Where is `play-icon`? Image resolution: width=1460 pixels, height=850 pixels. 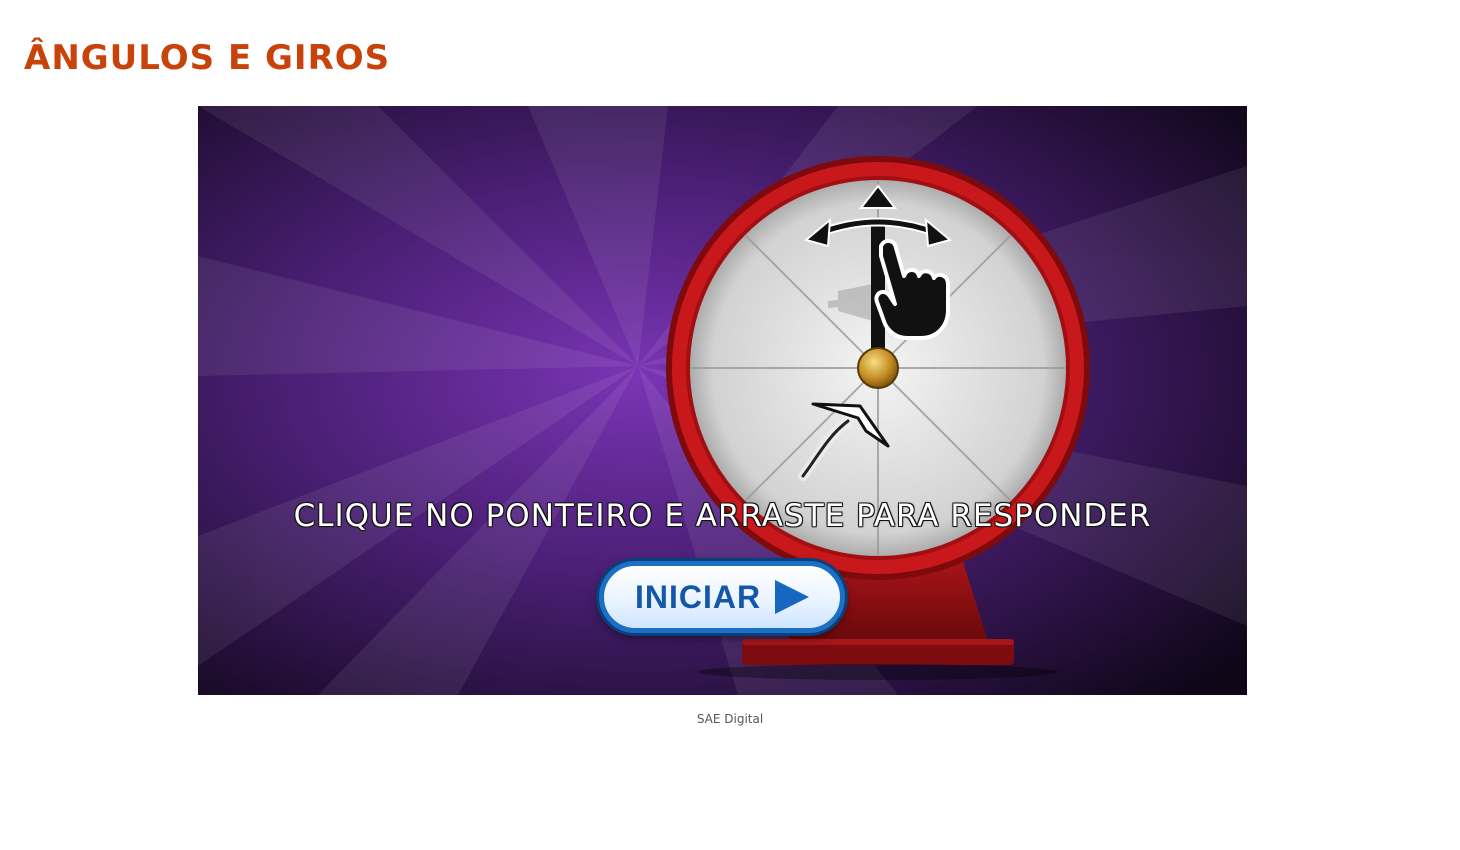 play-icon is located at coordinates (792, 597).